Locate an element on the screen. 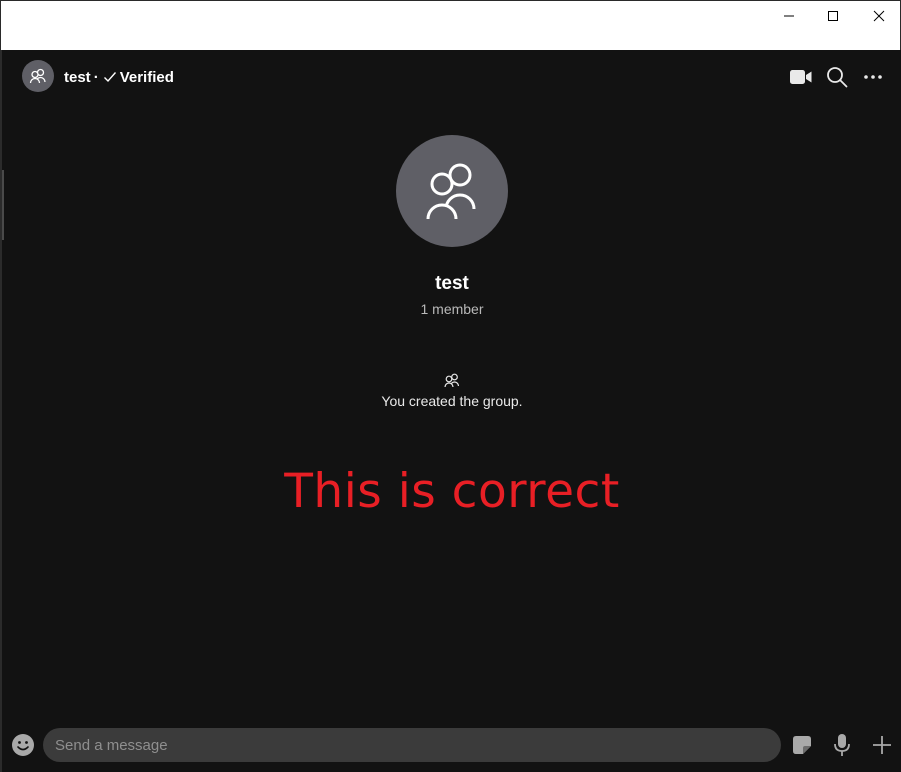 The width and height of the screenshot is (901, 772). emoji-button is located at coordinates (23, 745).